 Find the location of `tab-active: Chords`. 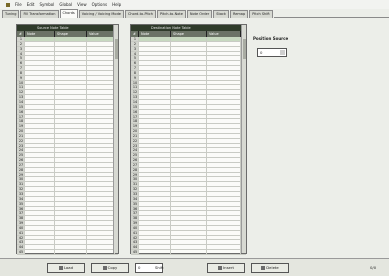

tab-active: Chords is located at coordinates (68, 13).